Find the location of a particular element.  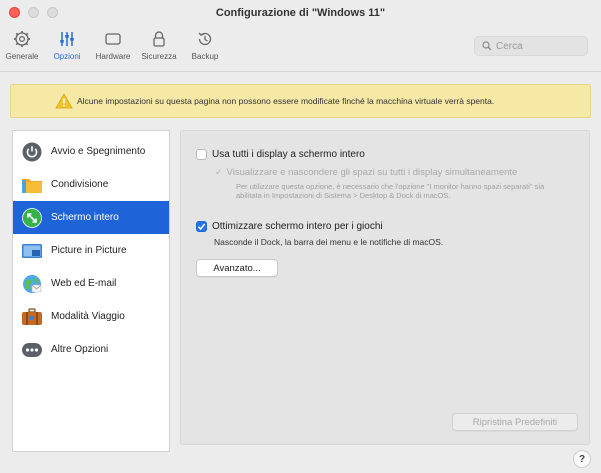

tab-hardware: Hardware is located at coordinates (113, 50).